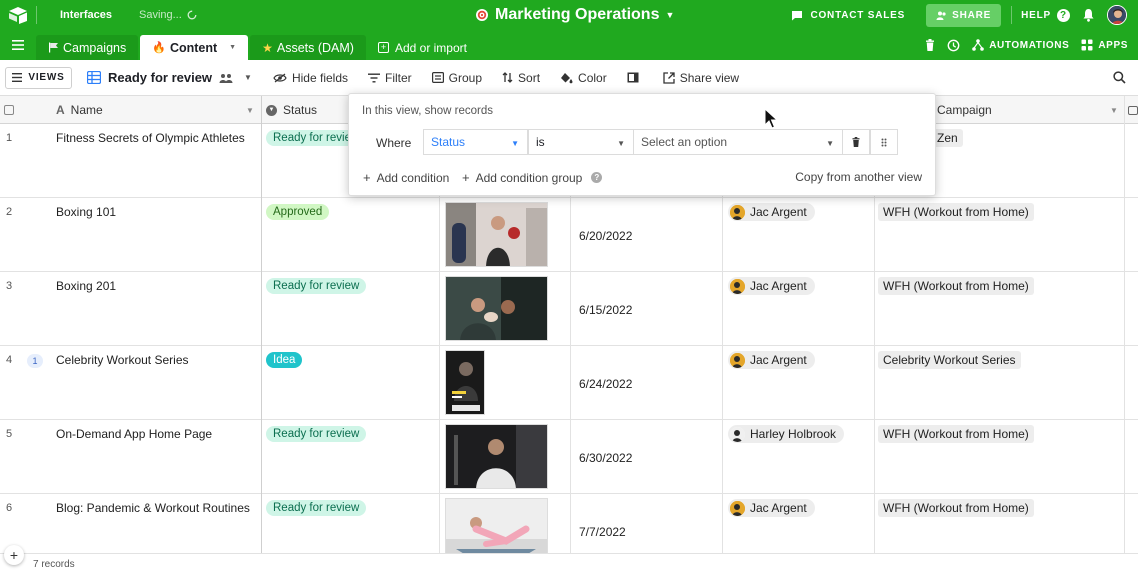 This screenshot has height=571, width=1138. I want to click on sort-button: Sort, so click(521, 78).